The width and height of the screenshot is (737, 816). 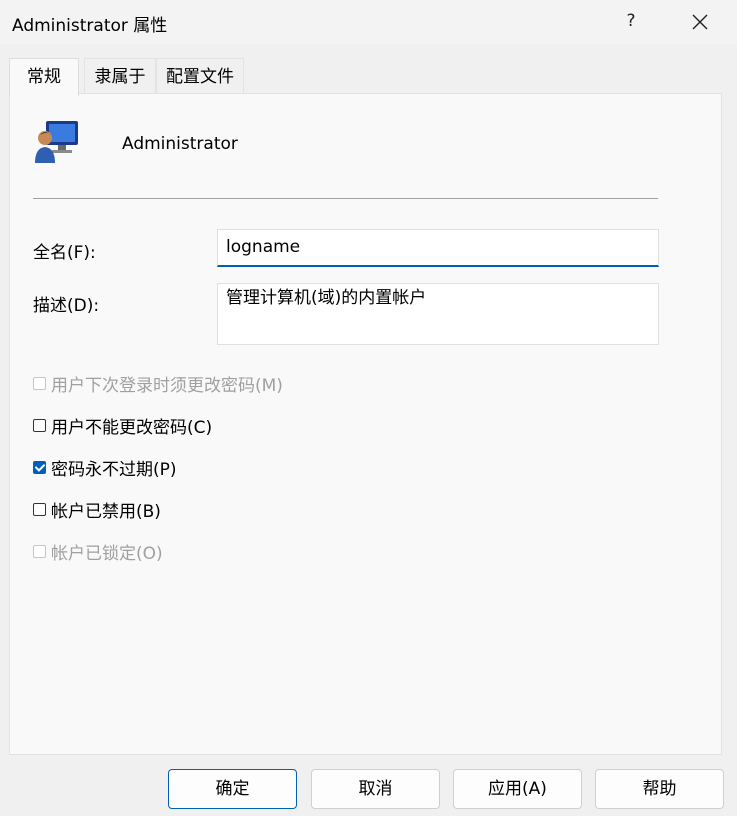 I want to click on checkbox-label: 帐户已禁用(B), so click(x=106, y=511).